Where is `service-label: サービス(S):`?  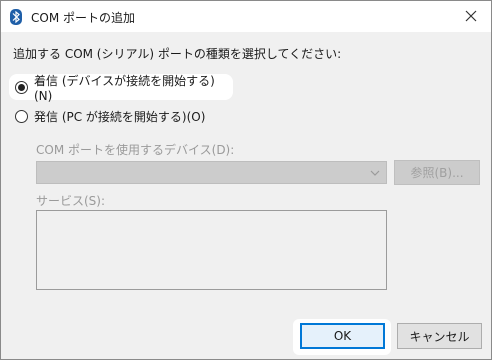
service-label: サービス(S): is located at coordinates (71, 201).